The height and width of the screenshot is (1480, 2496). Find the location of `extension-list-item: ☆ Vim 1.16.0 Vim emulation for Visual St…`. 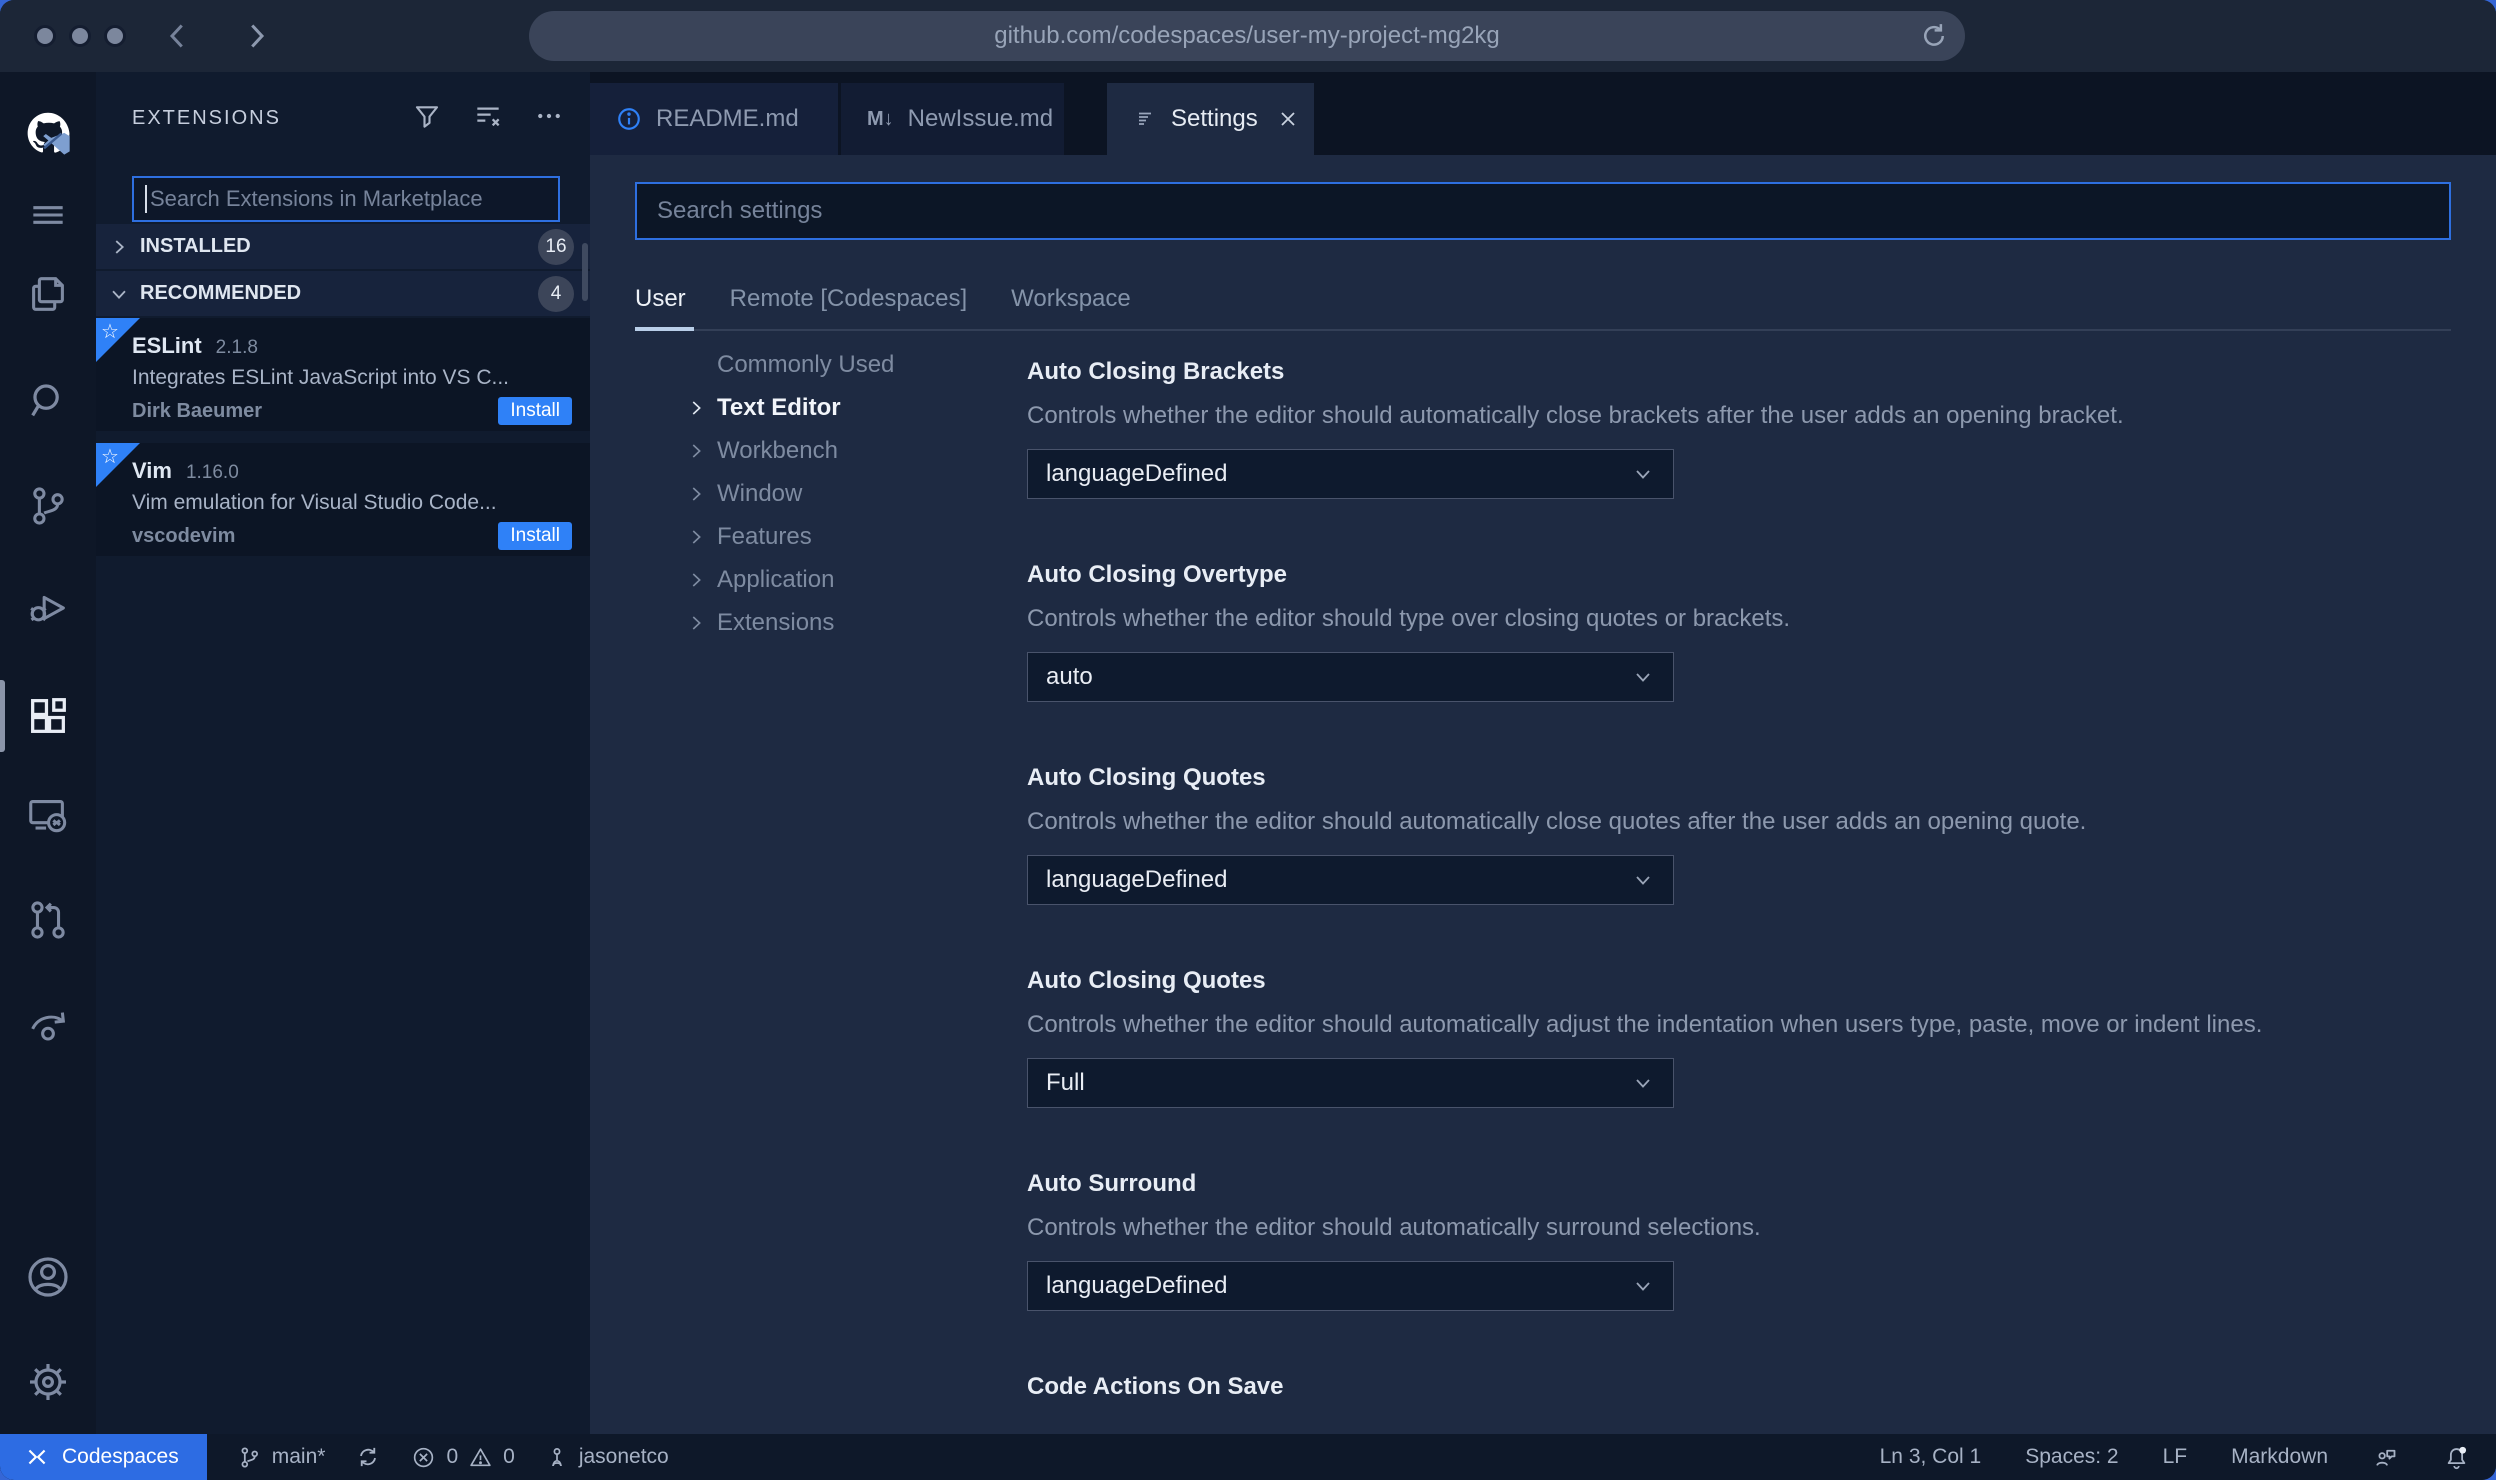

extension-list-item: ☆ Vim 1.16.0 Vim emulation for Visual St… is located at coordinates (343, 499).